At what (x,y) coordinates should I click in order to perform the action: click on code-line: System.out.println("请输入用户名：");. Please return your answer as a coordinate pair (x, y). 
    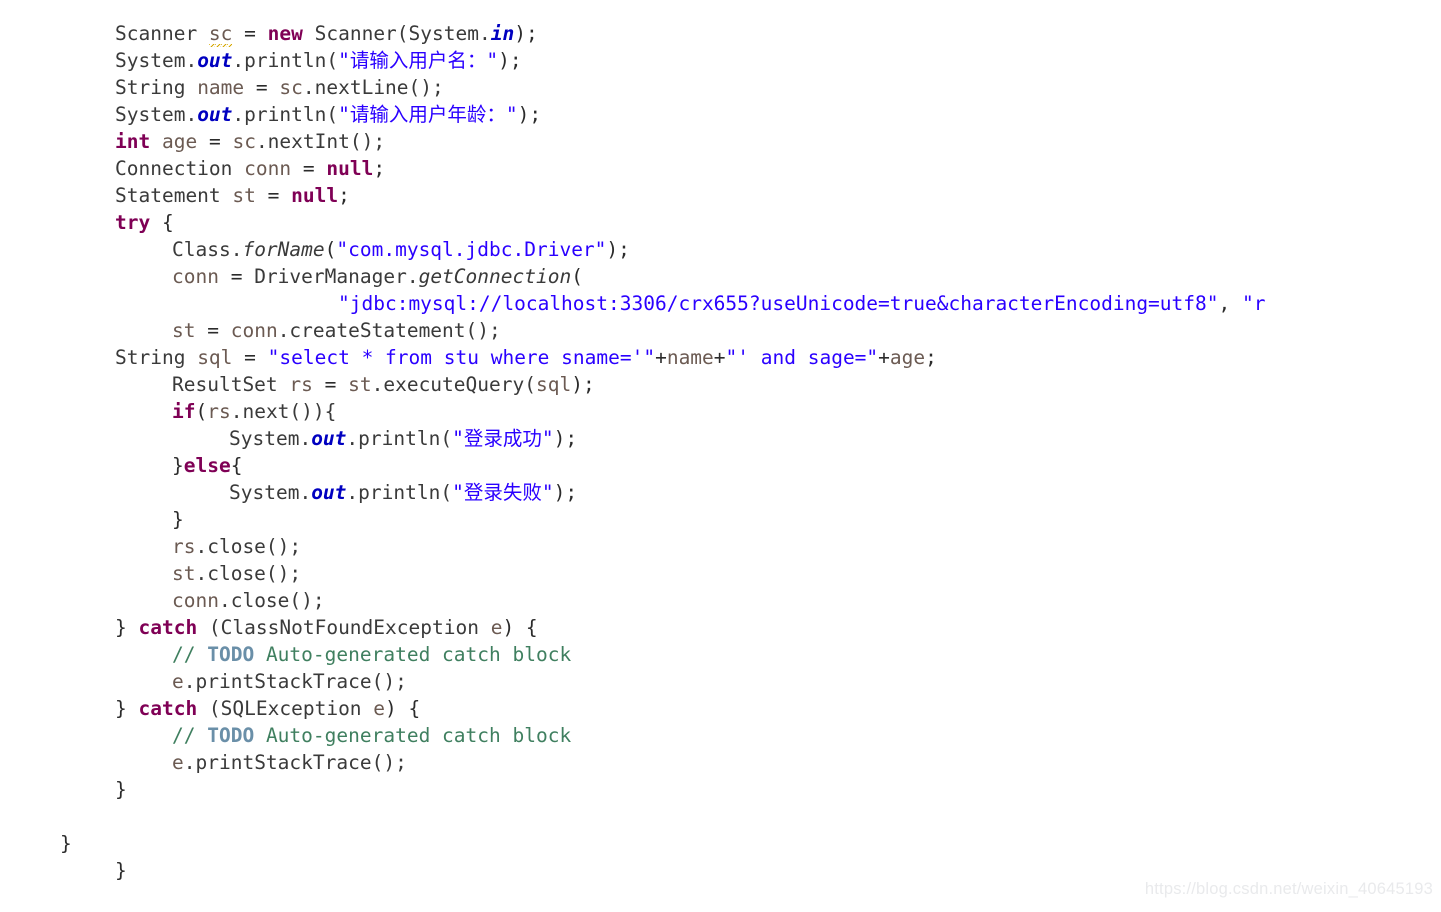
    Looking at the image, I should click on (720, 60).